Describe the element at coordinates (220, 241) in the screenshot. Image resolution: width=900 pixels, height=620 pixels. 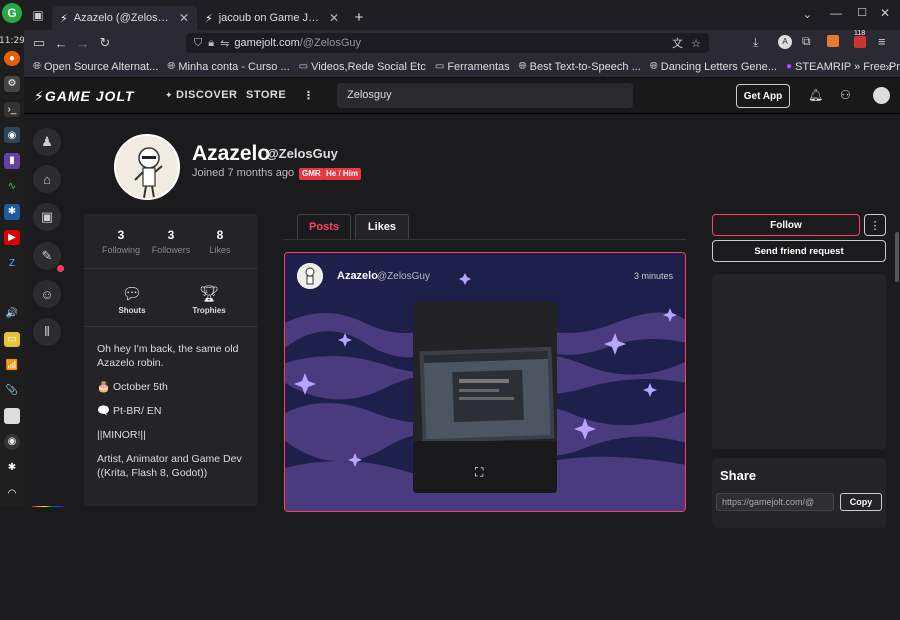
I see `stat-likes: 8 Likes` at that location.